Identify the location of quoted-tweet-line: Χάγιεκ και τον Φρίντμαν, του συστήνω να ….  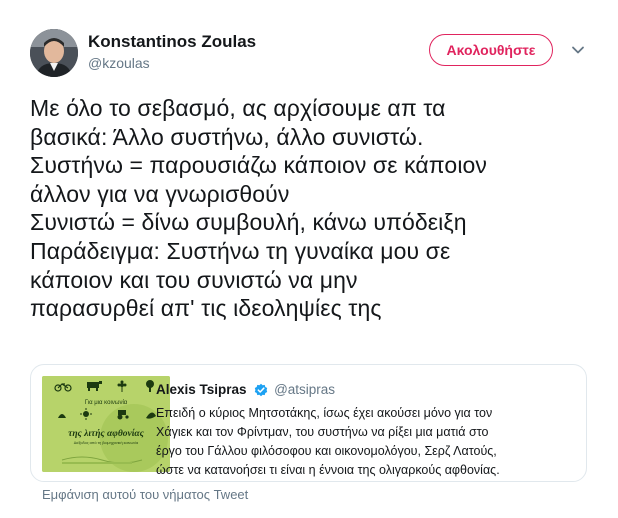
(322, 432).